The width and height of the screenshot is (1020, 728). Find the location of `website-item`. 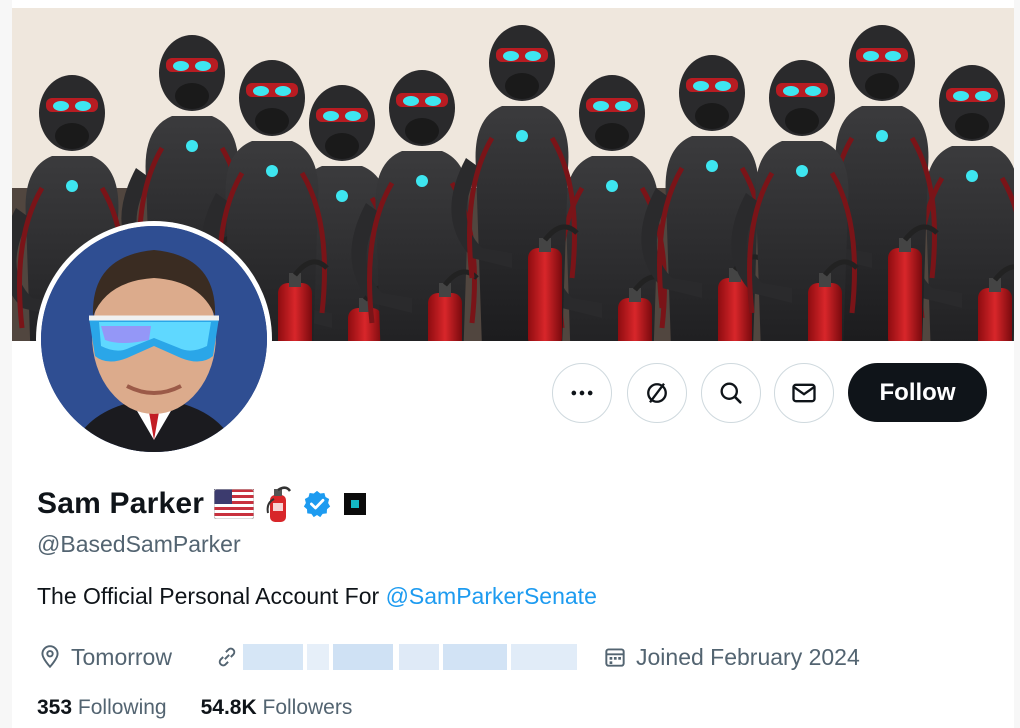

website-item is located at coordinates (227, 657).